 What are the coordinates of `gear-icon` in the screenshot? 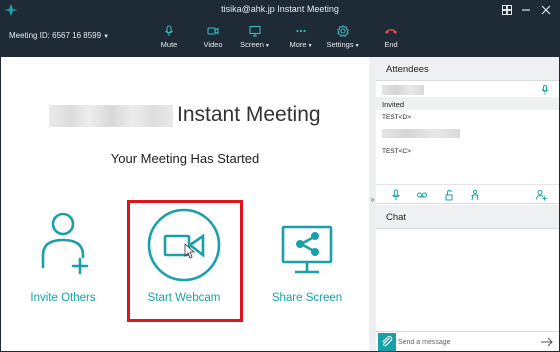 It's located at (343, 31).